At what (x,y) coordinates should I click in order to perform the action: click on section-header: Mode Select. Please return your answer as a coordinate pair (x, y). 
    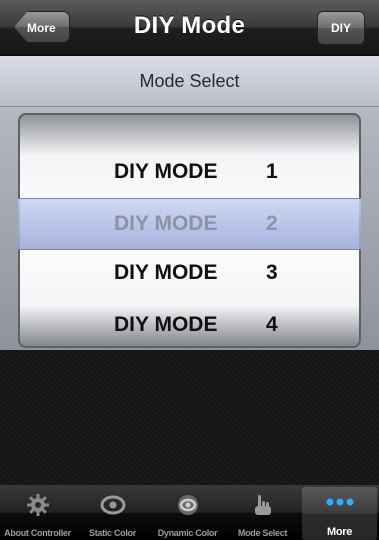
    Looking at the image, I should click on (189, 81).